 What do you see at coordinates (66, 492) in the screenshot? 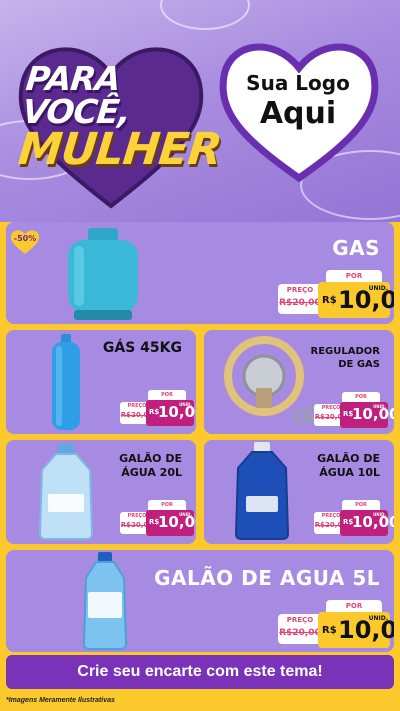
I see `water-jug-20l-image` at bounding box center [66, 492].